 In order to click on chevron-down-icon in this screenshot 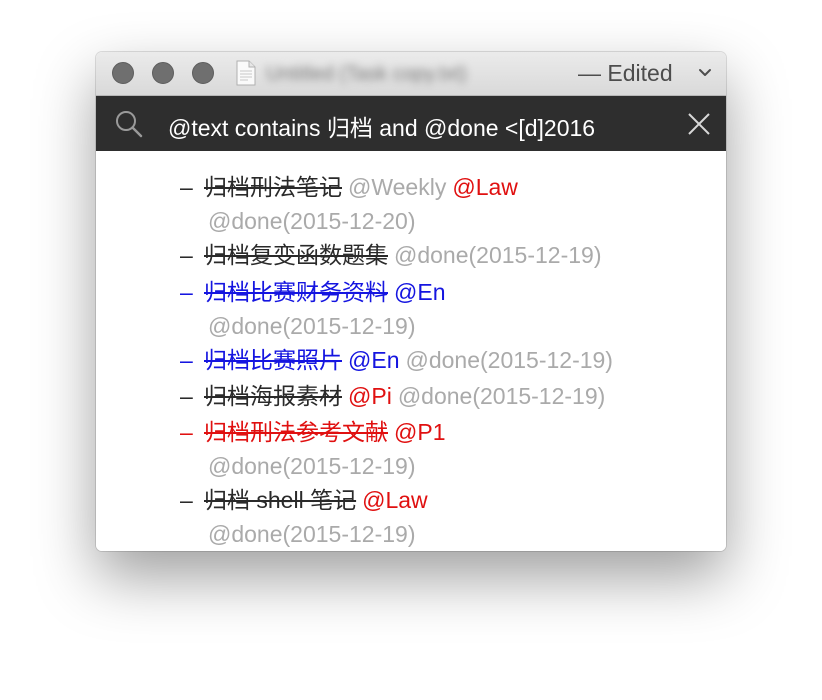, I will do `click(705, 73)`.